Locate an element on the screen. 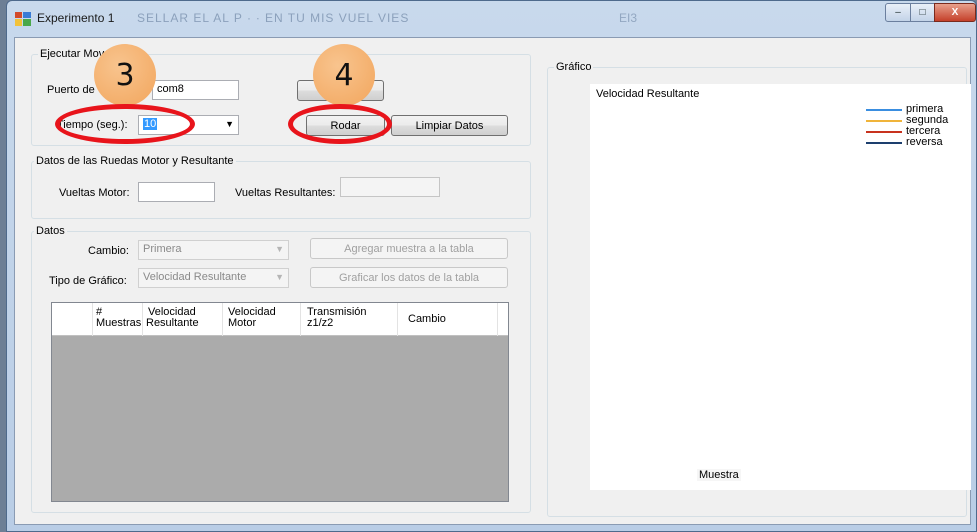 This screenshot has width=977, height=532. chart-legend: primera segunda tercera reversa is located at coordinates (907, 126).